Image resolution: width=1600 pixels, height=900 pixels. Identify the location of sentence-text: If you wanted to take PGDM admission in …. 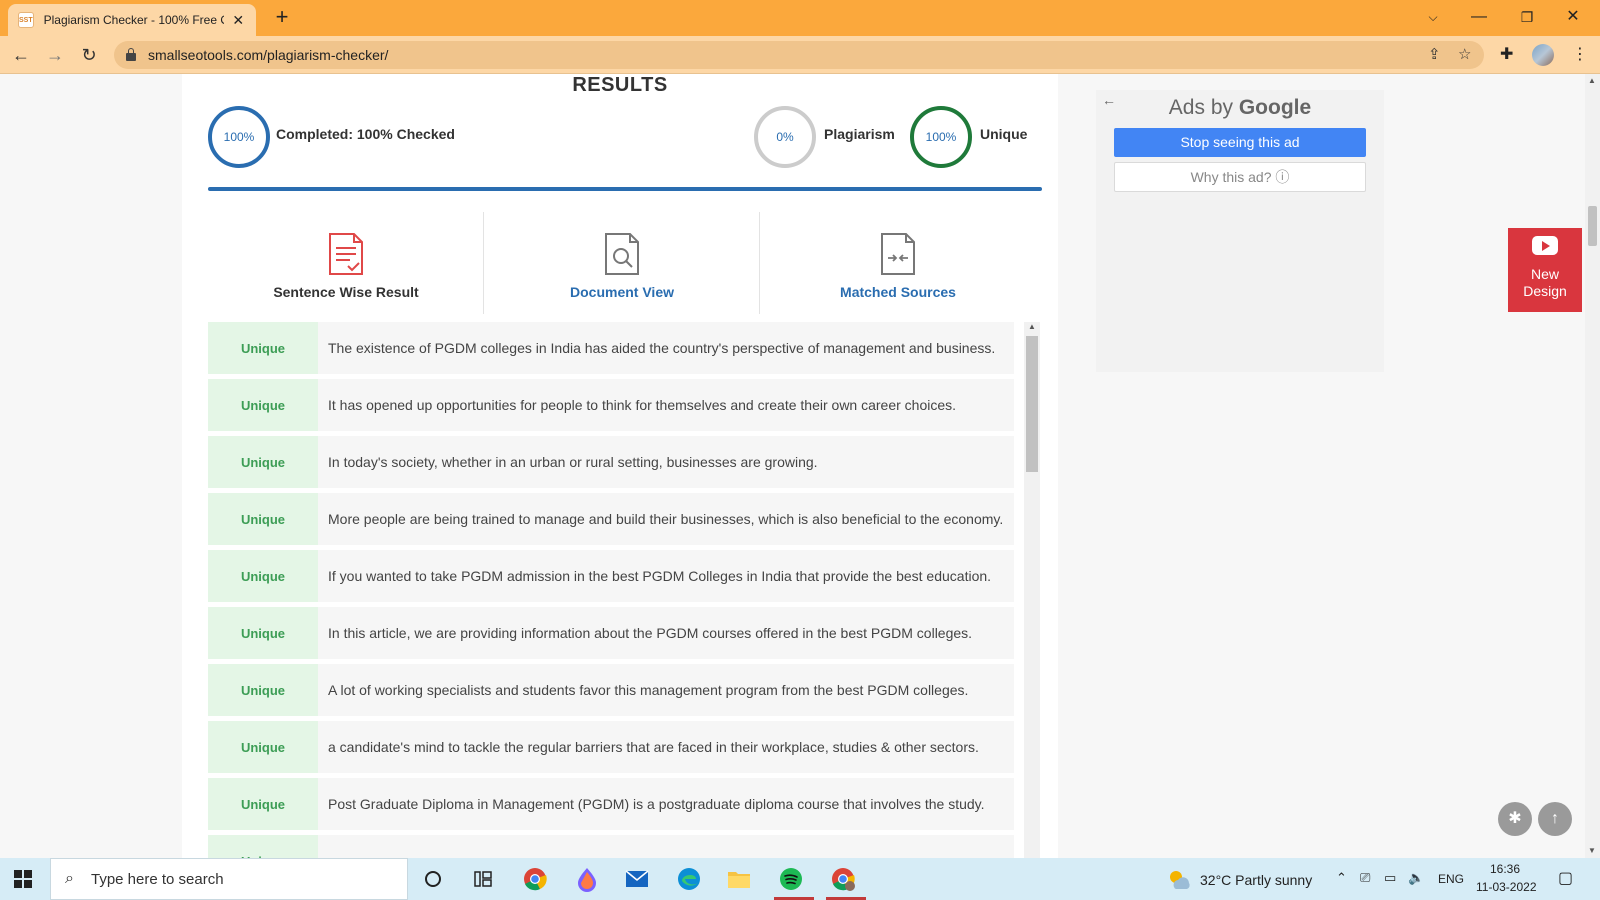
(660, 576).